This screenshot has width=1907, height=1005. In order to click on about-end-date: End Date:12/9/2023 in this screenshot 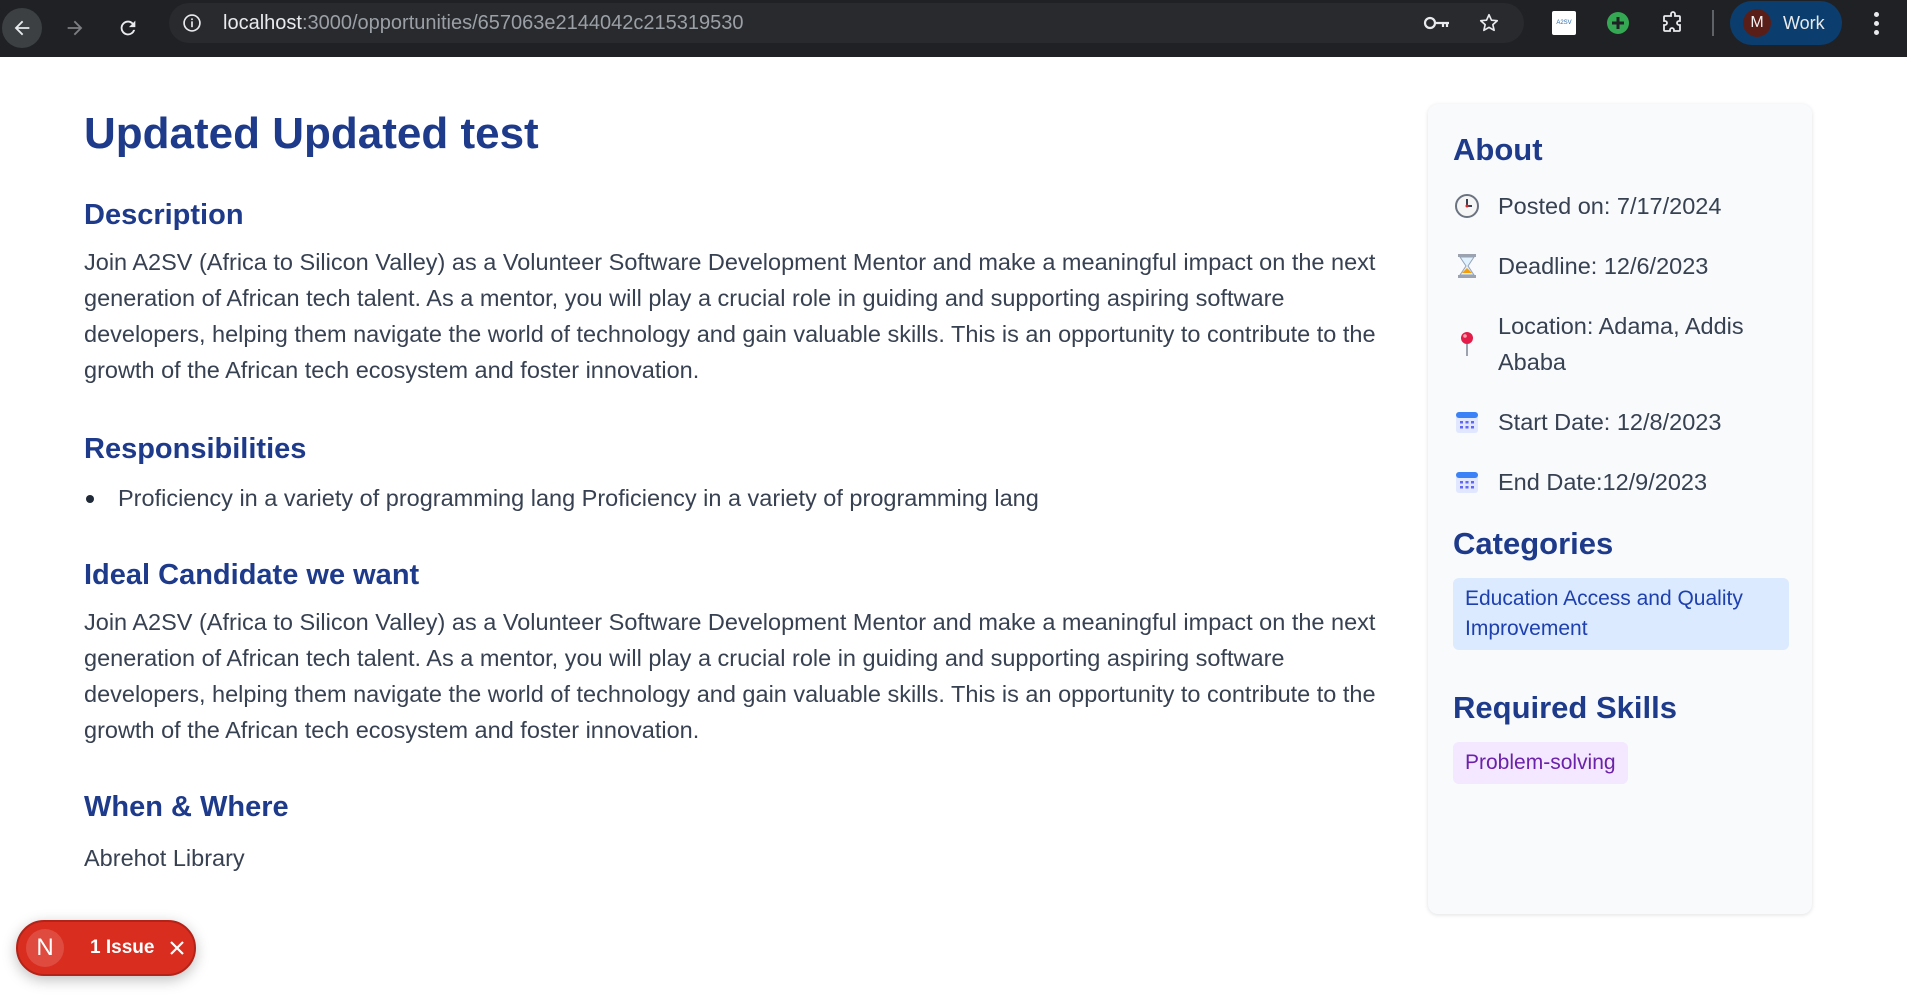, I will do `click(1620, 482)`.